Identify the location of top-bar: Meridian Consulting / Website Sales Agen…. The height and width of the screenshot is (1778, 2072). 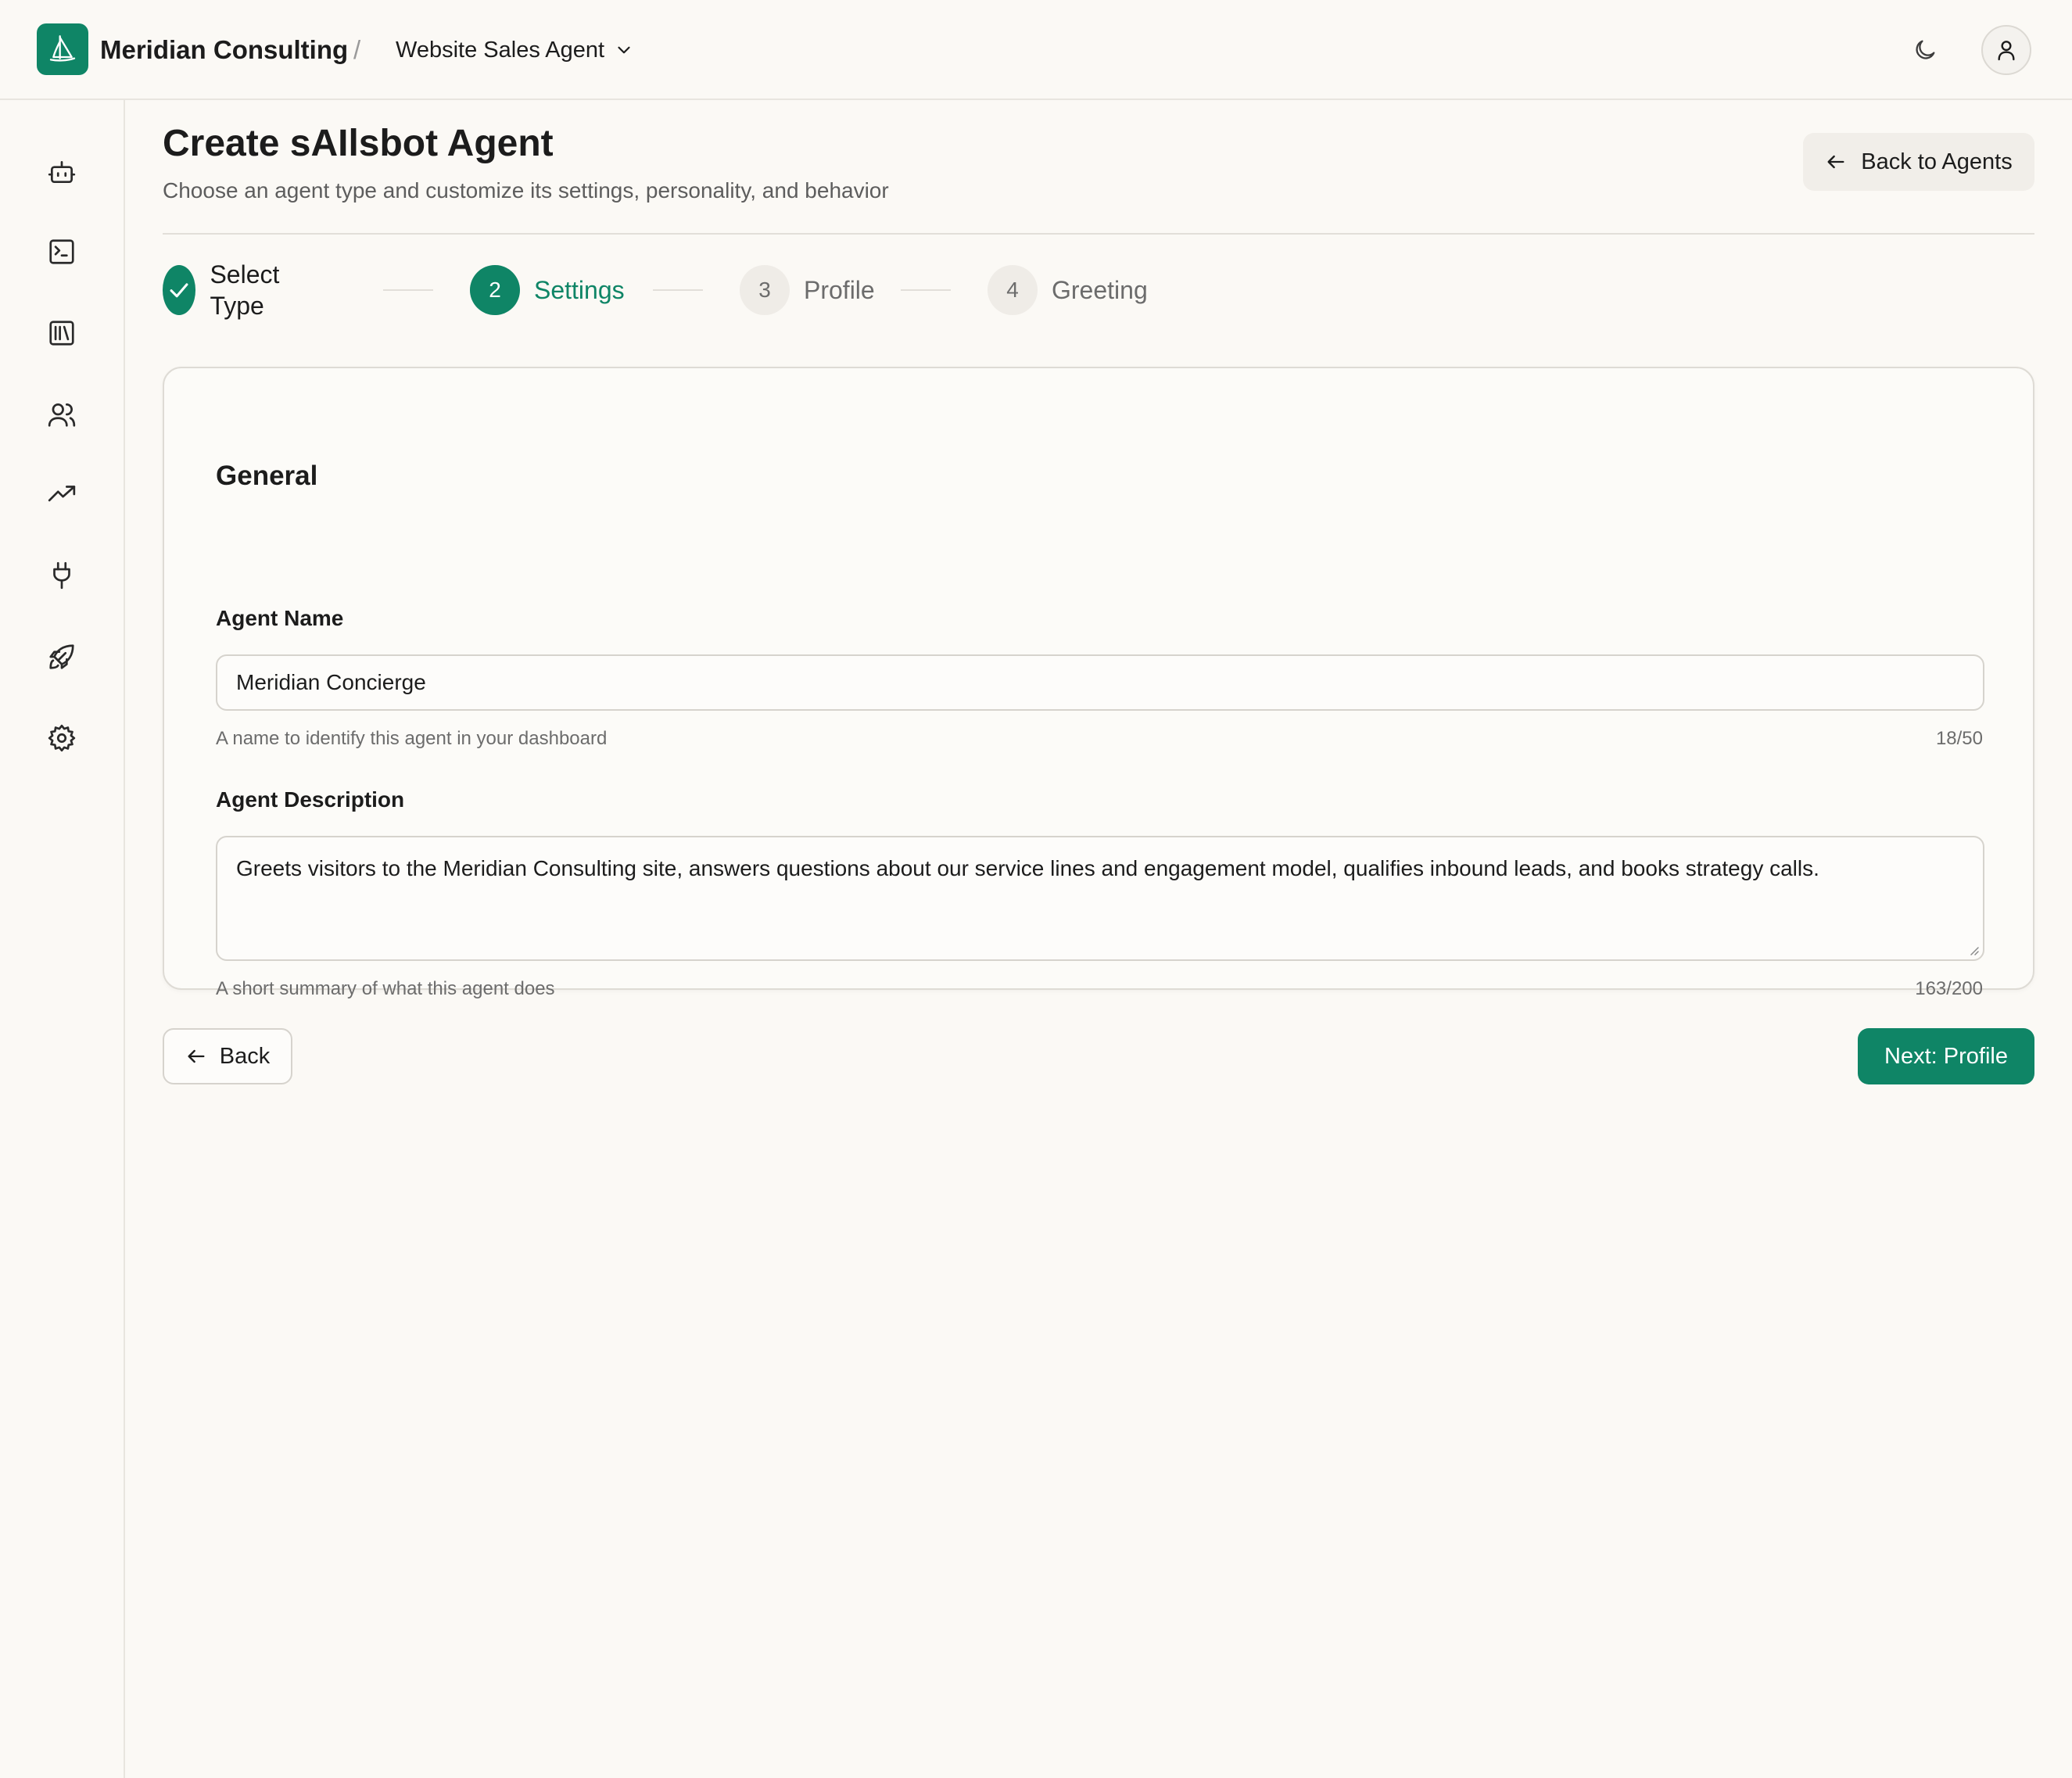
(1036, 50).